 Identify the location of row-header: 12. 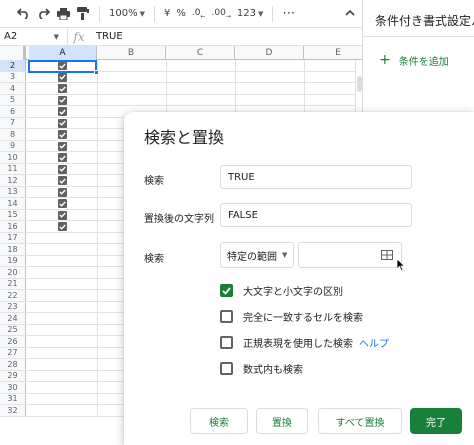
(13, 180).